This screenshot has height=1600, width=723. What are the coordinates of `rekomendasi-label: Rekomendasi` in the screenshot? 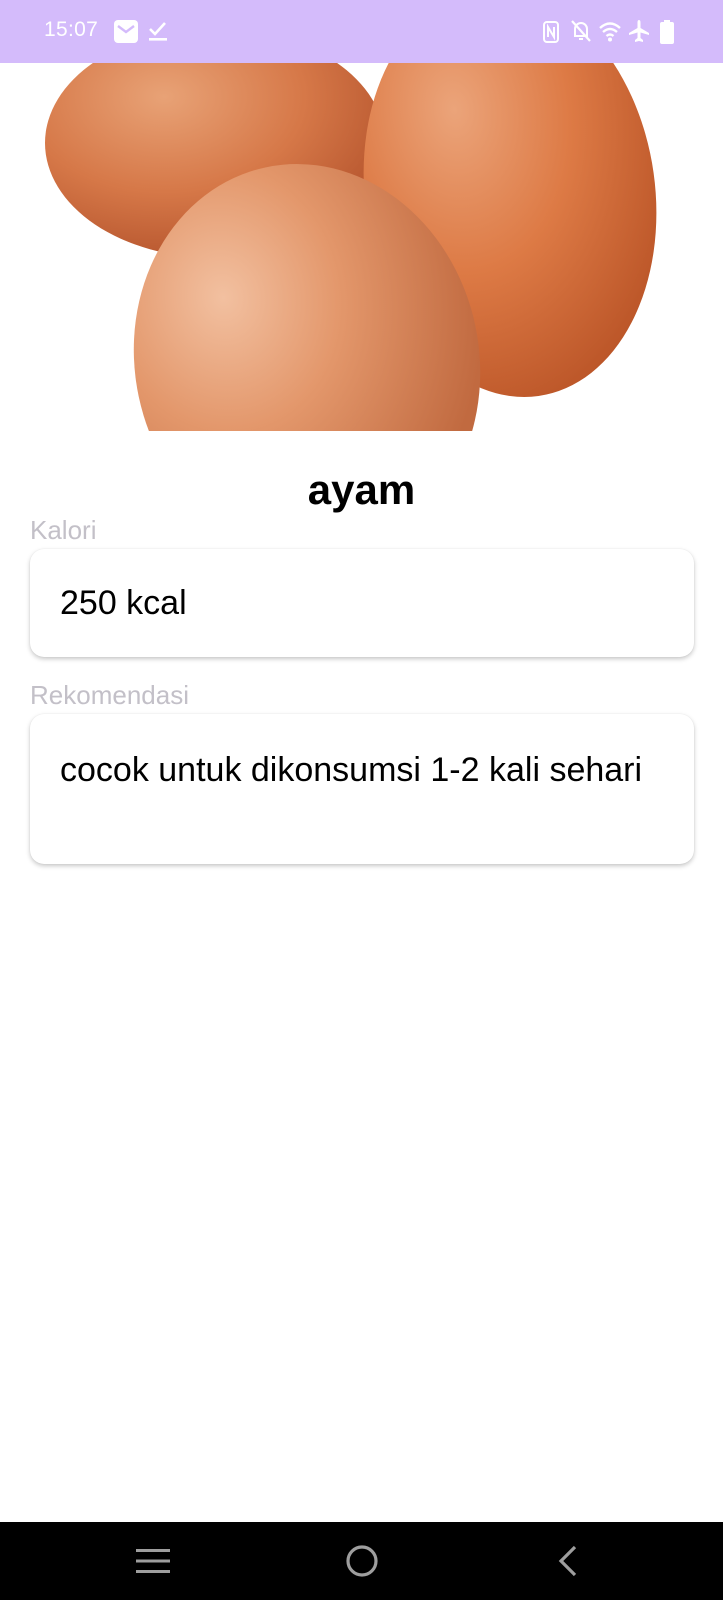 It's located at (109, 695).